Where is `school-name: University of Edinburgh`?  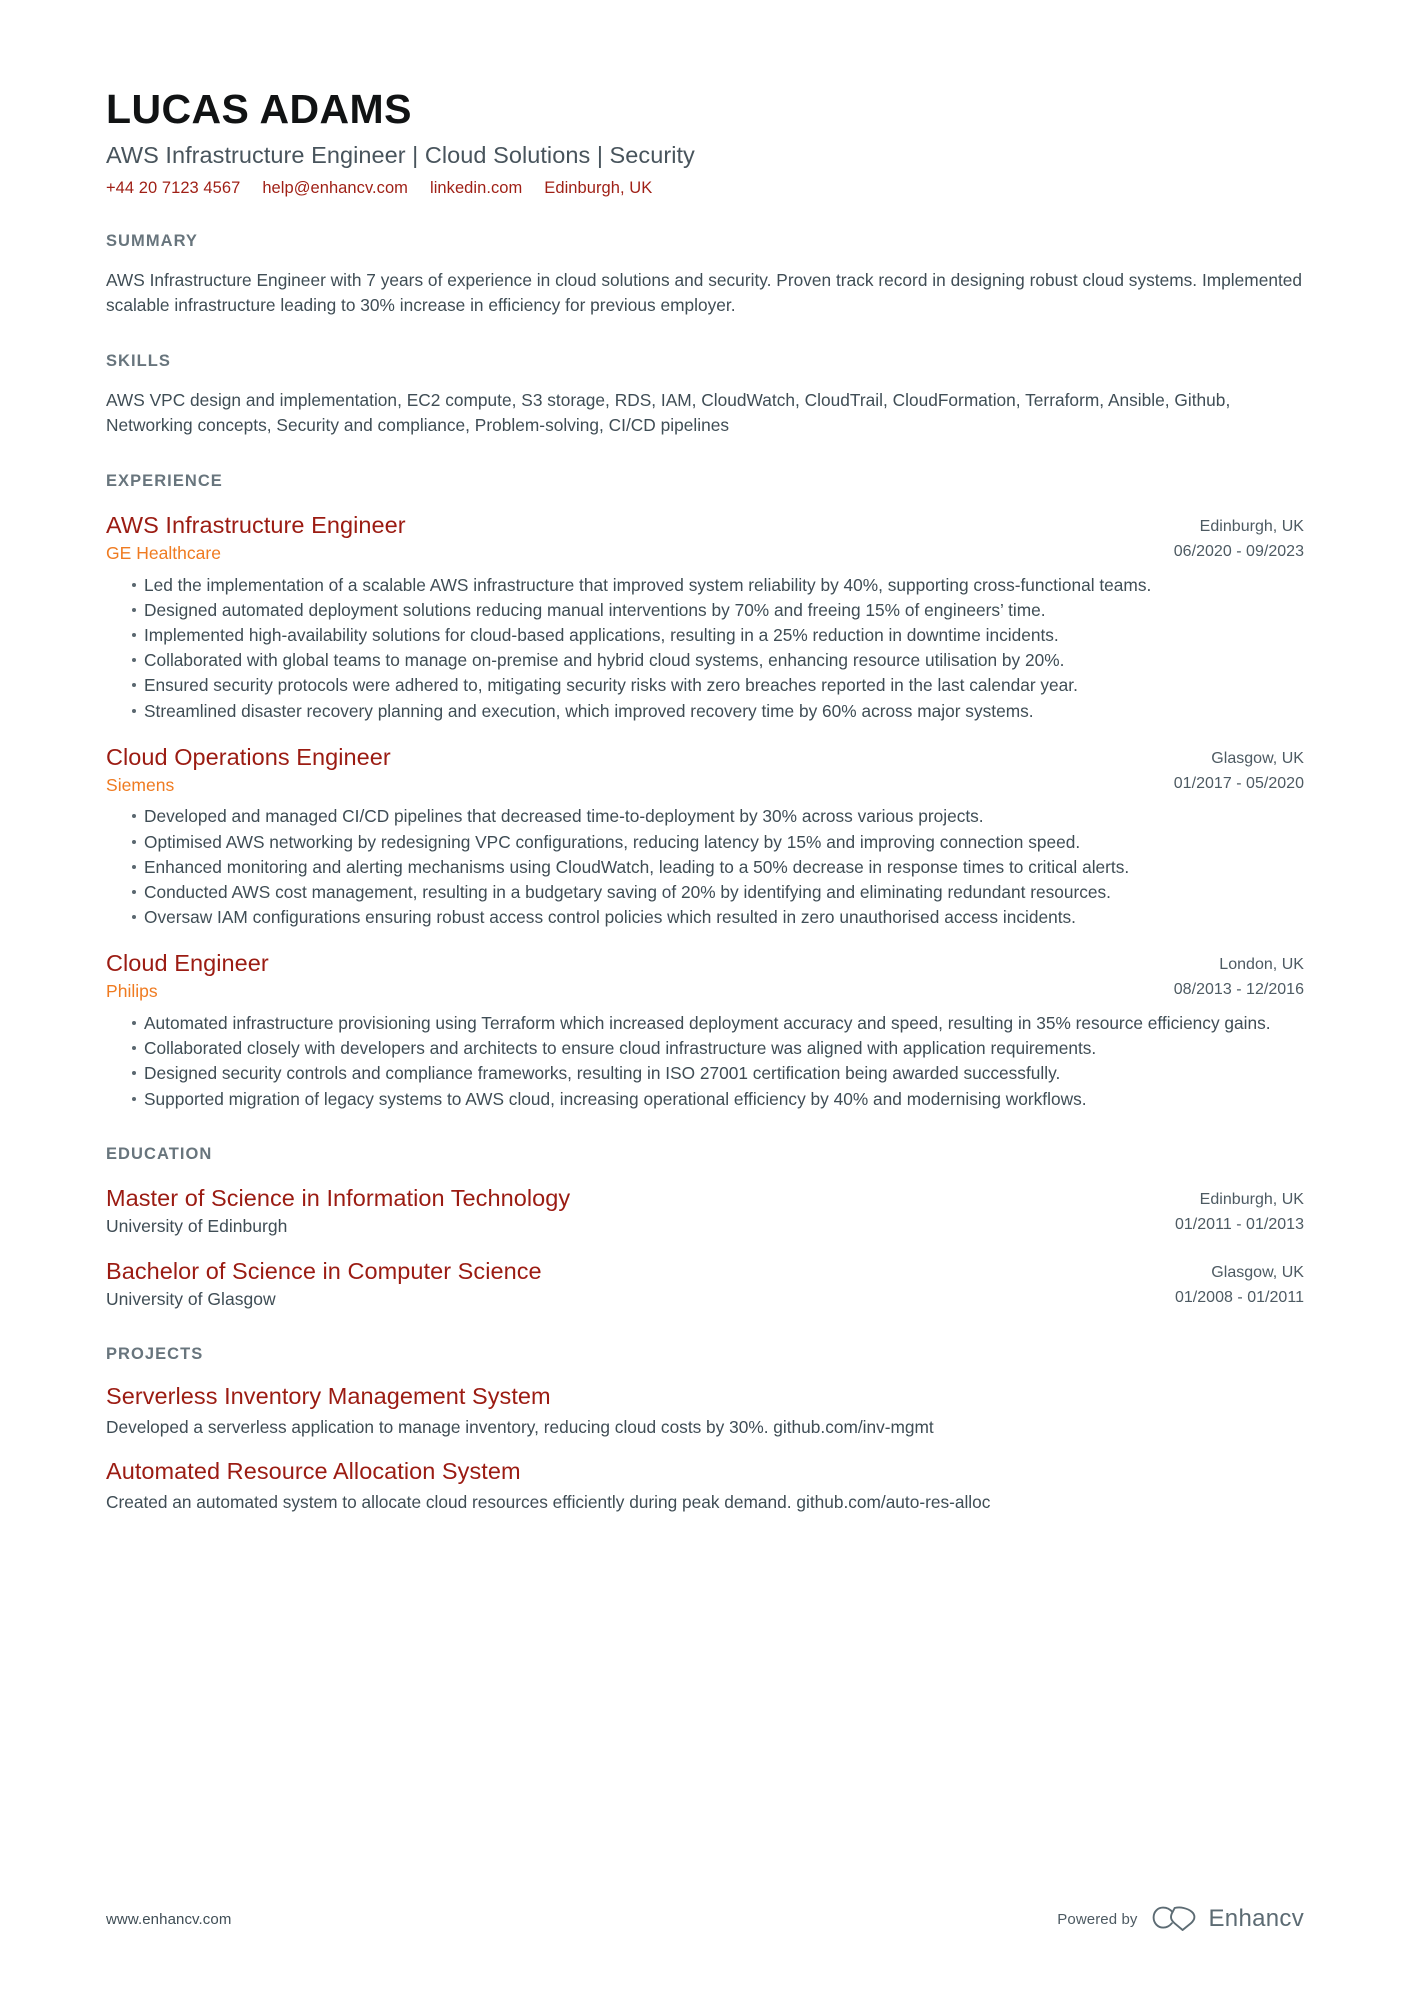 school-name: University of Edinburgh is located at coordinates (197, 1225).